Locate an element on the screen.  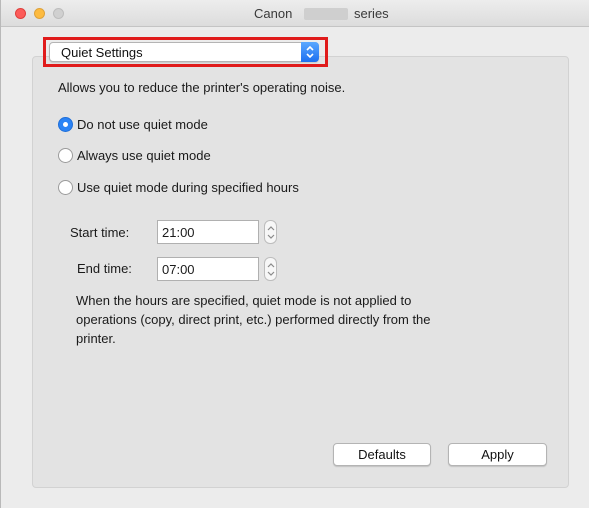
minimize-window-button is located at coordinates (39, 13).